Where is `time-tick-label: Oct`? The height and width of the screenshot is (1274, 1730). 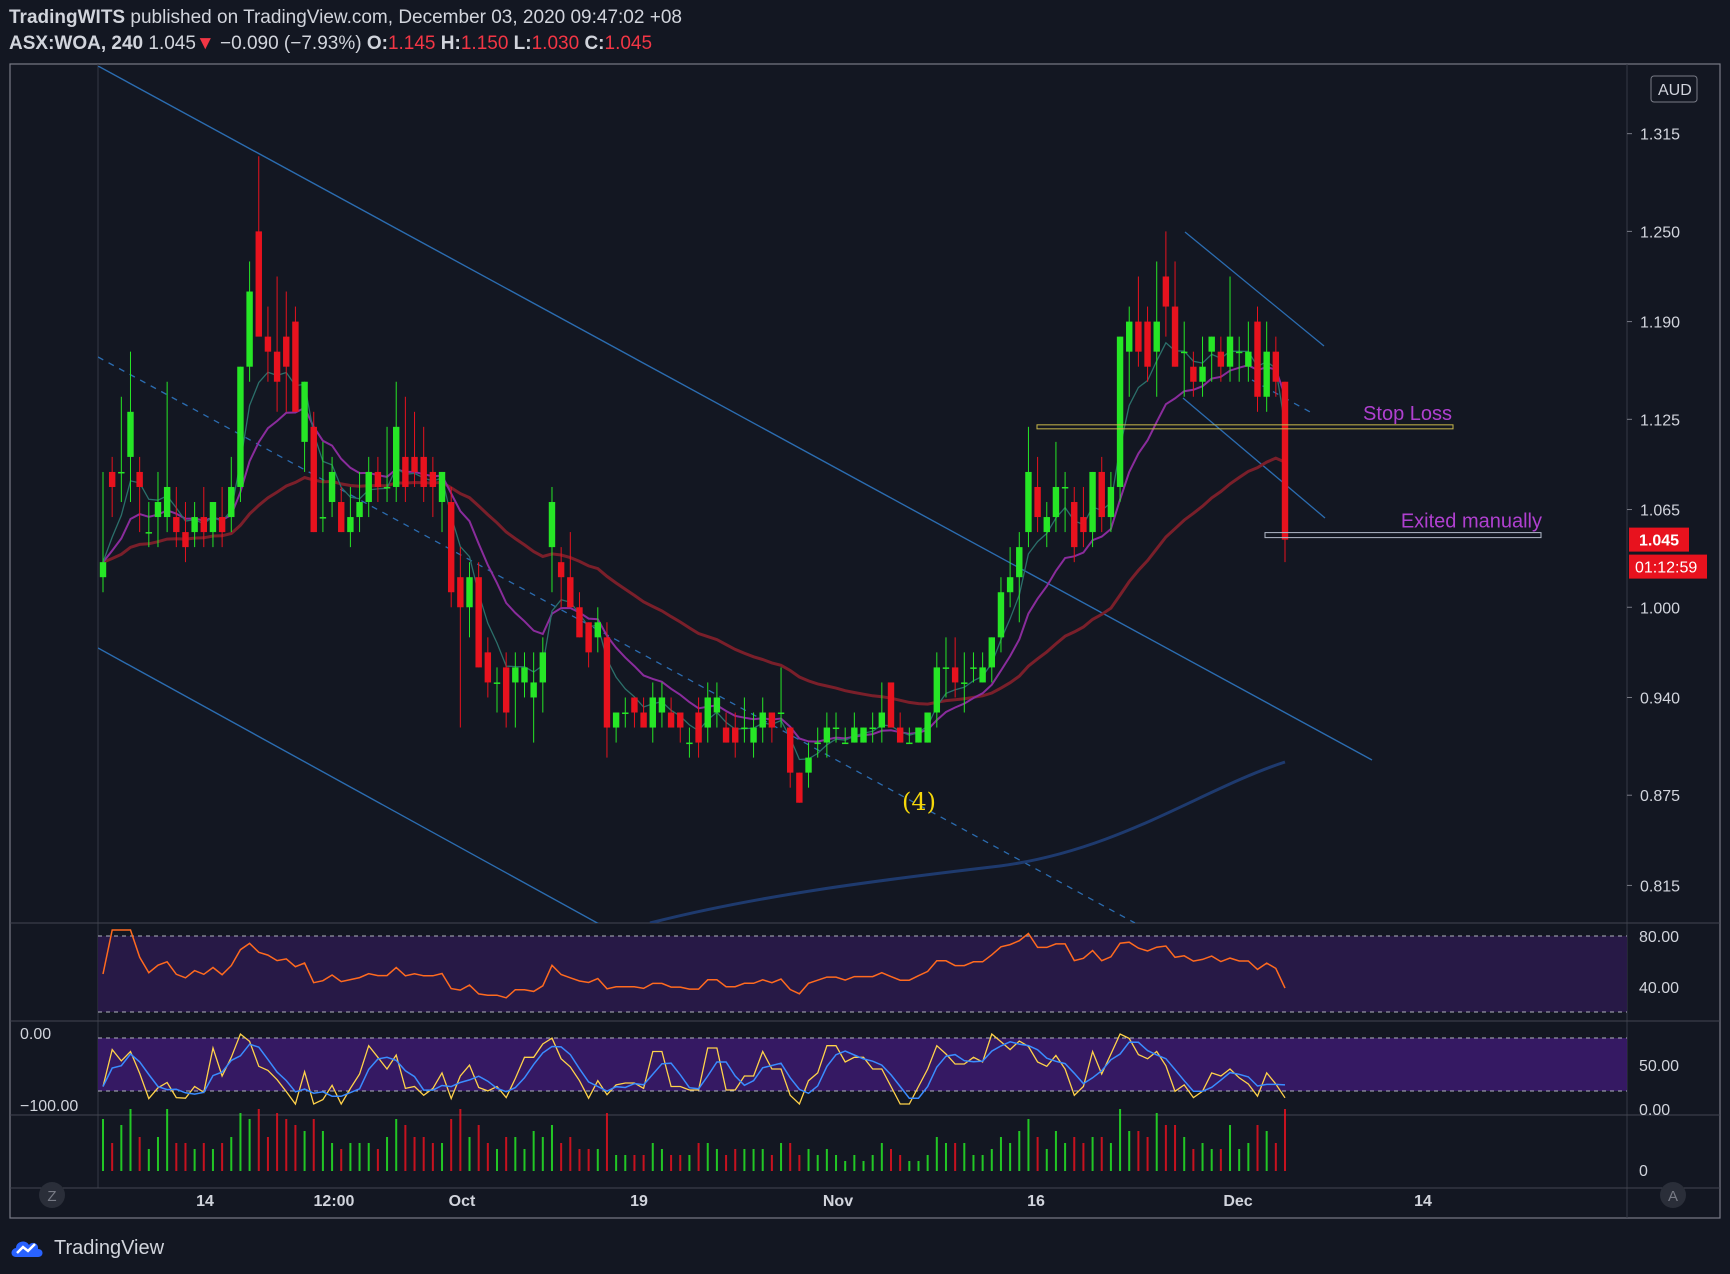 time-tick-label: Oct is located at coordinates (462, 1201).